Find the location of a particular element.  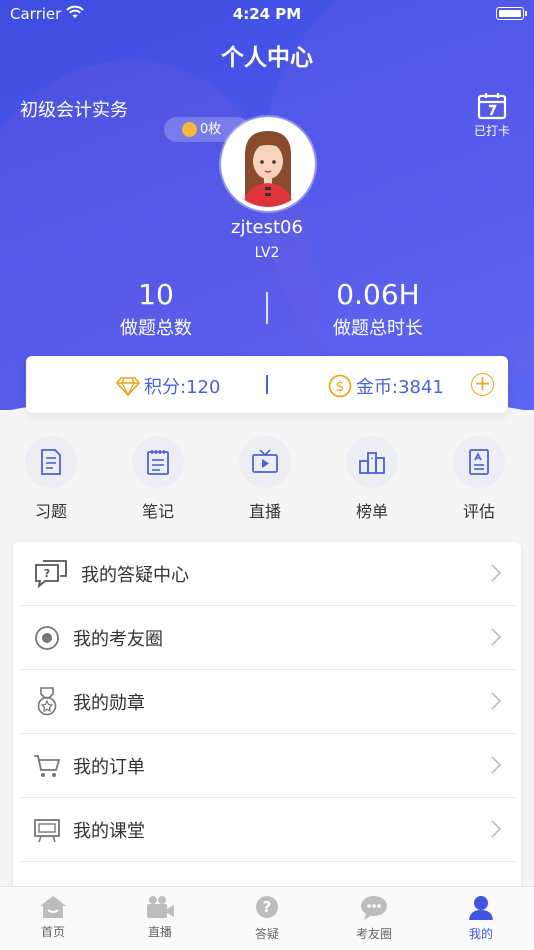

coin-icon: $ is located at coordinates (340, 386).